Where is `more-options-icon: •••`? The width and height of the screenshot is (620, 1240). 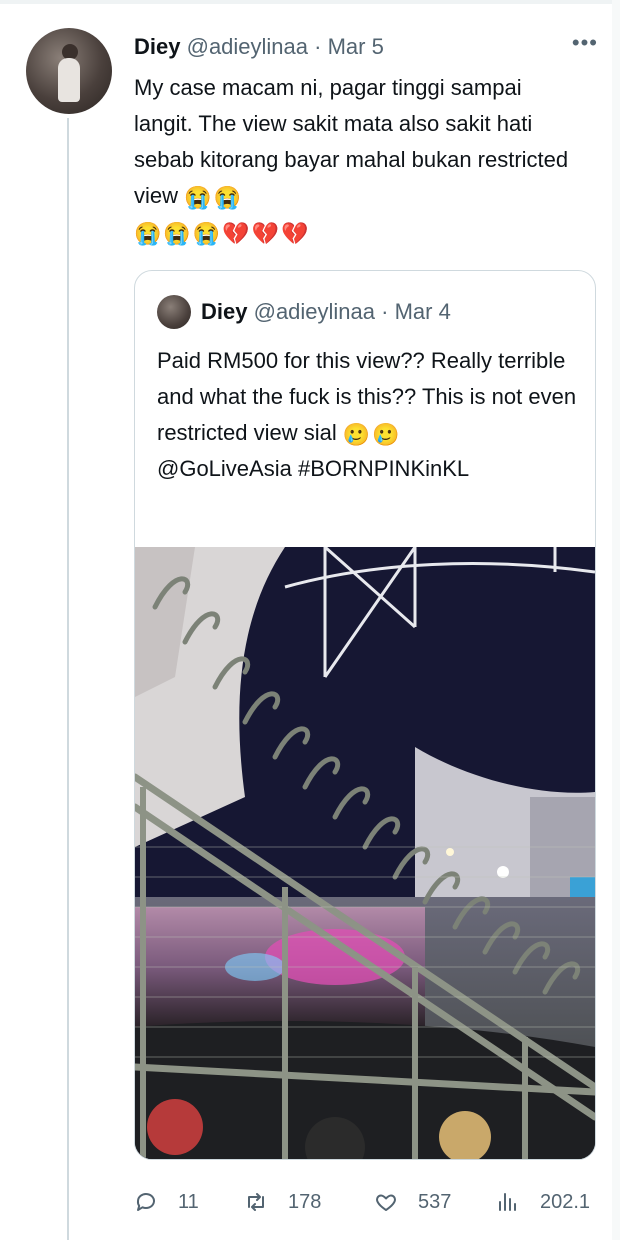
more-options-icon: ••• is located at coordinates (585, 43).